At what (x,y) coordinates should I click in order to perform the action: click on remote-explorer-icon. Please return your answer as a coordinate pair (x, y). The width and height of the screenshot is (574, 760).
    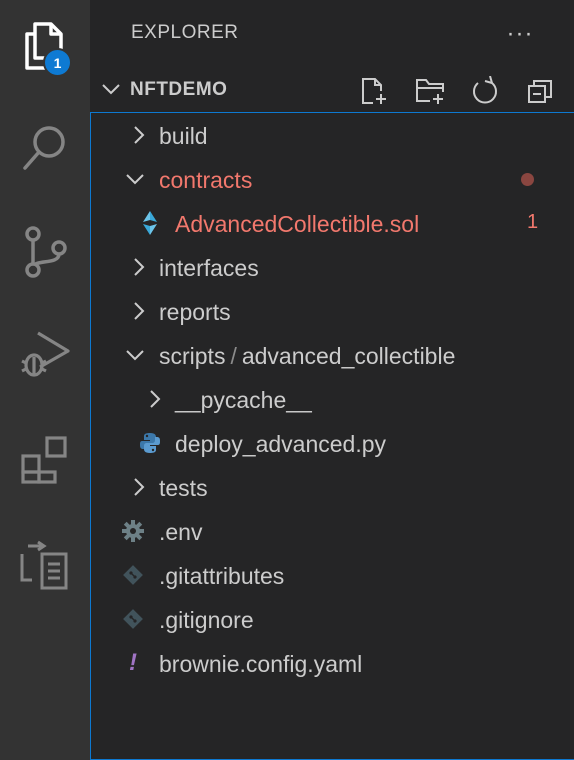
    Looking at the image, I should click on (44, 565).